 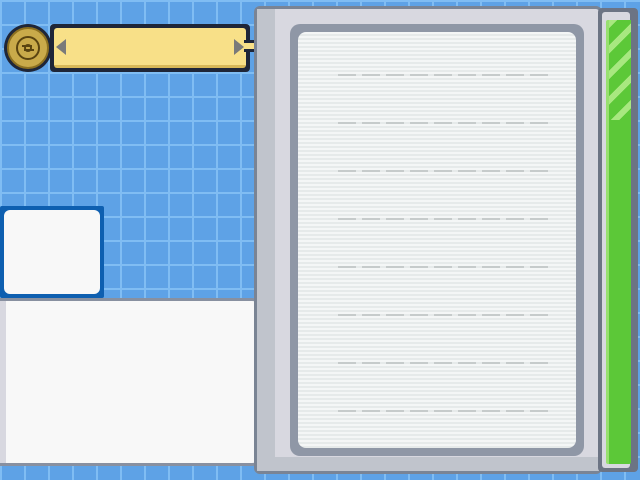 I want to click on title-banner, so click(x=150, y=48).